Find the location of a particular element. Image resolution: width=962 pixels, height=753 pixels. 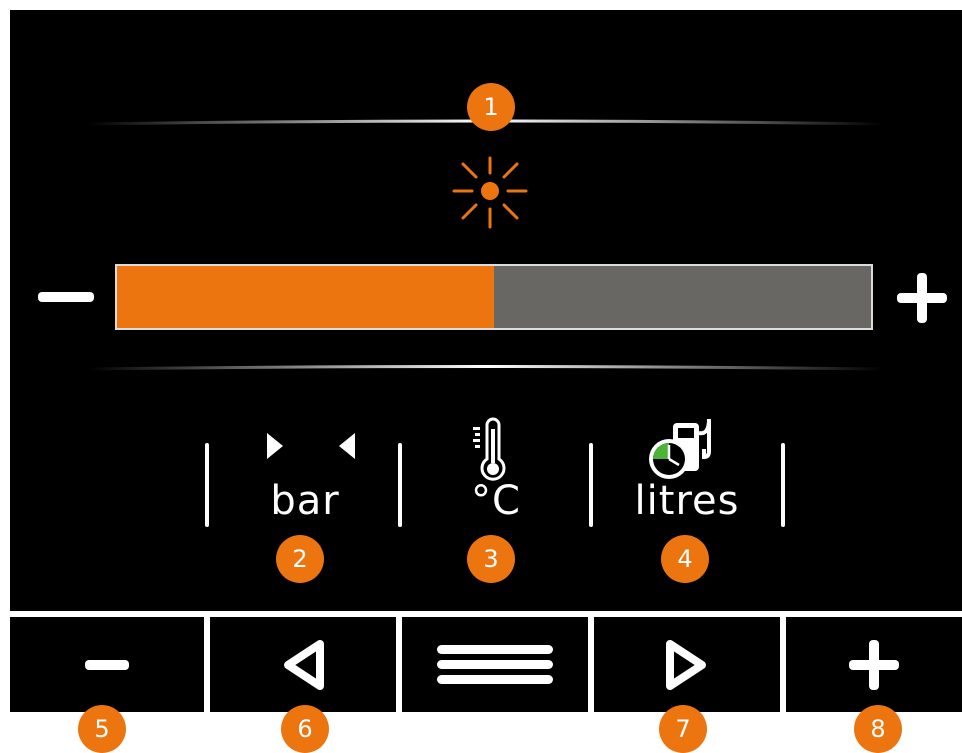

plus-icon is located at coordinates (874, 664).